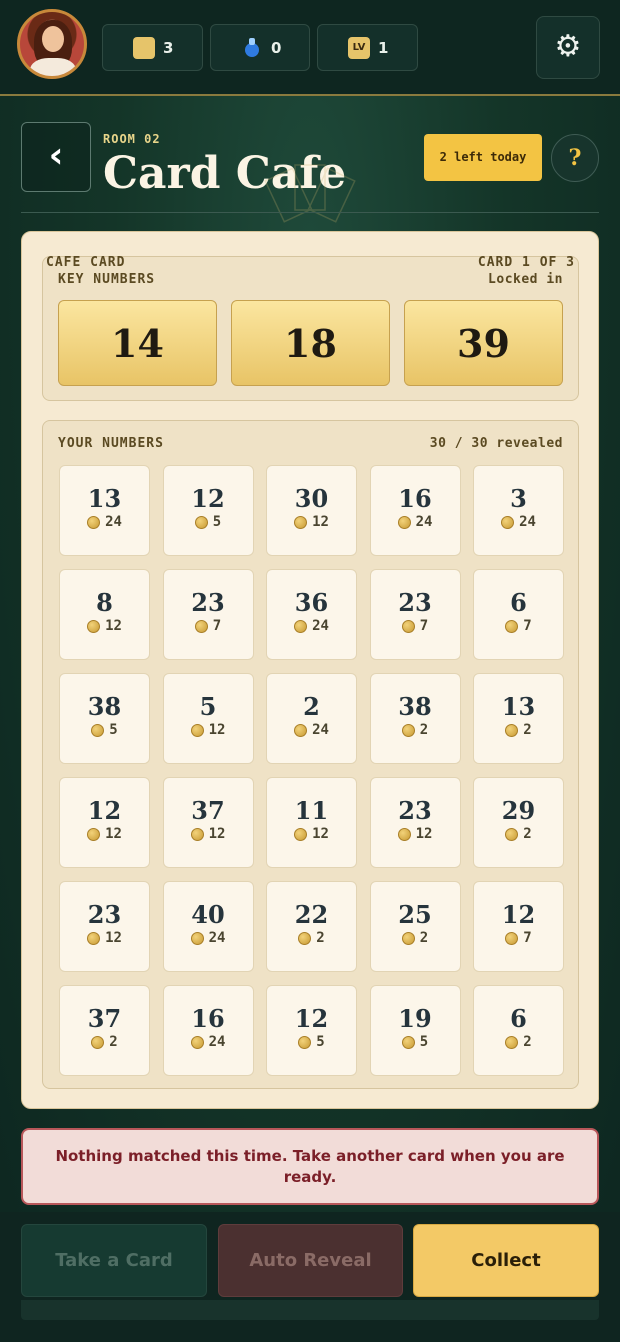 The width and height of the screenshot is (620, 1342). I want to click on back-button: ‹, so click(56, 157).